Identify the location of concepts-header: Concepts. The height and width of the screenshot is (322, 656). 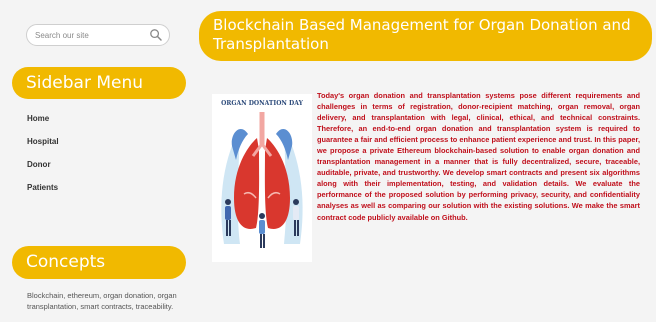
(99, 262).